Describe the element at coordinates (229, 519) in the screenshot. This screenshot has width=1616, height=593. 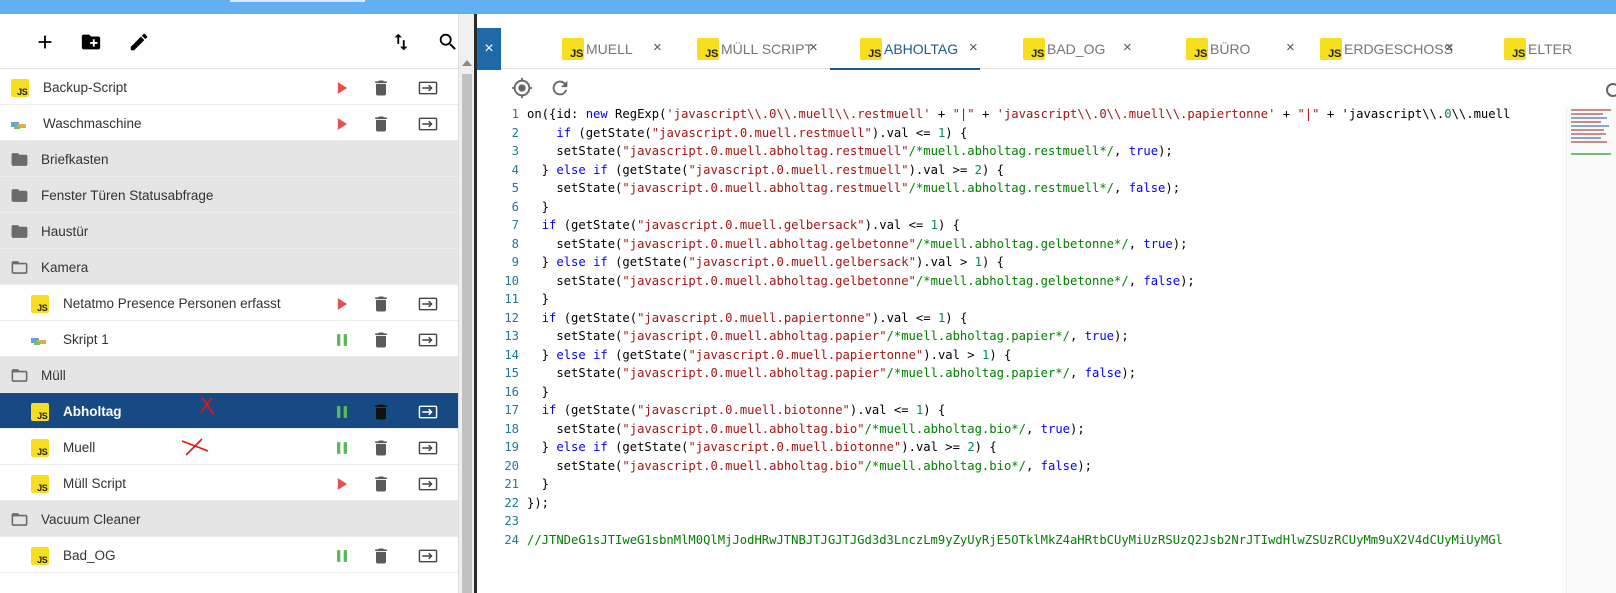
I see `folder-row: Vacuum Cleaner` at that location.